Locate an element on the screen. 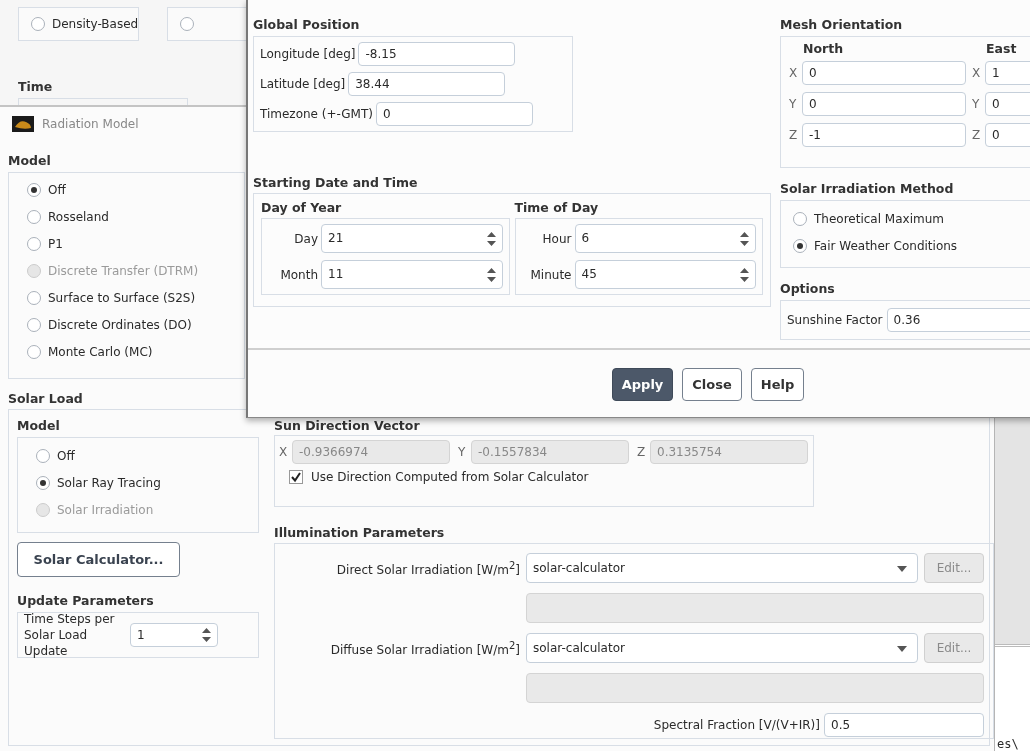 The height and width of the screenshot is (751, 1030). spin-field: 6 is located at coordinates (665, 238).